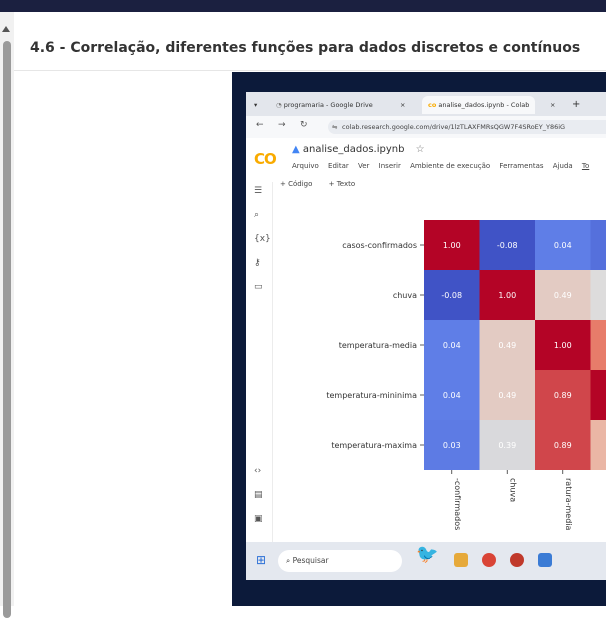 The width and height of the screenshot is (606, 618). I want to click on tab-label: analise_dados.ipynb - Colab, so click(483, 105).